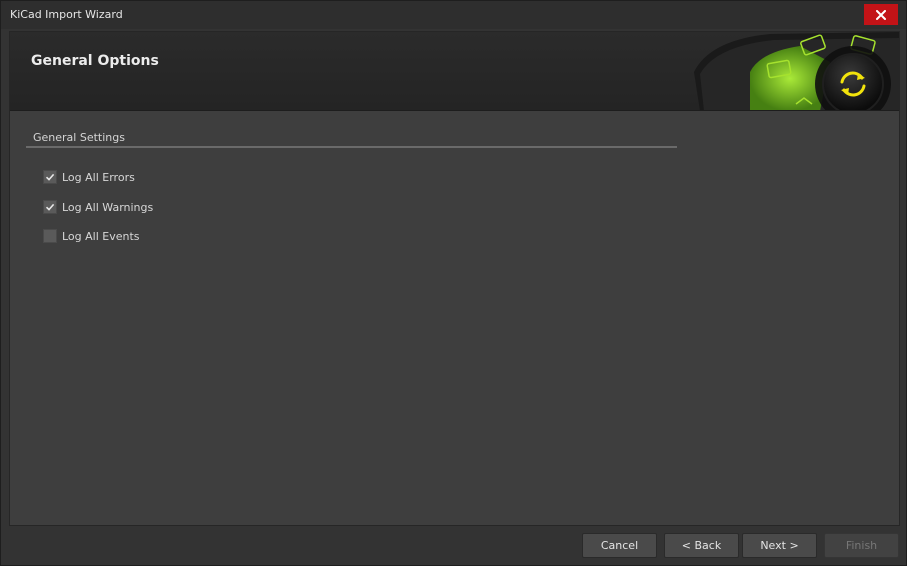 This screenshot has width=907, height=566. I want to click on close-button, so click(881, 14).